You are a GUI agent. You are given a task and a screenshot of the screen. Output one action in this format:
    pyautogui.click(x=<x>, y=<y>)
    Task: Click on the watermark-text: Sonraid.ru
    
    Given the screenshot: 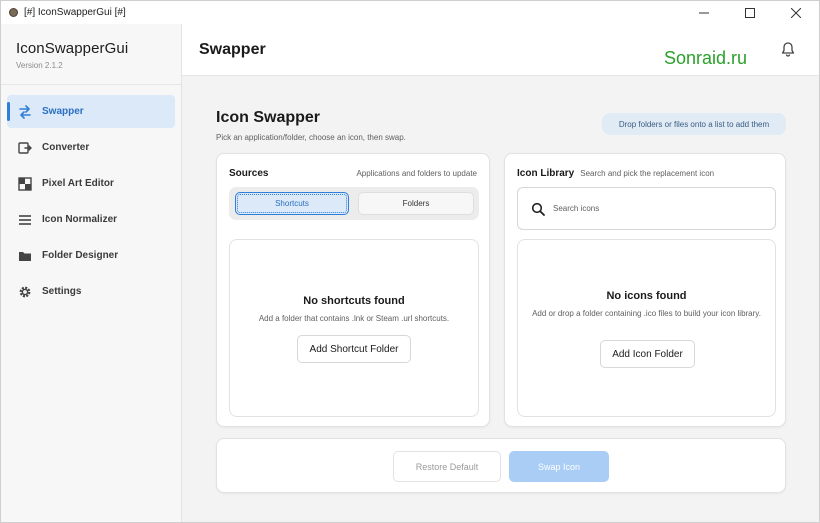 What is the action you would take?
    pyautogui.click(x=706, y=58)
    